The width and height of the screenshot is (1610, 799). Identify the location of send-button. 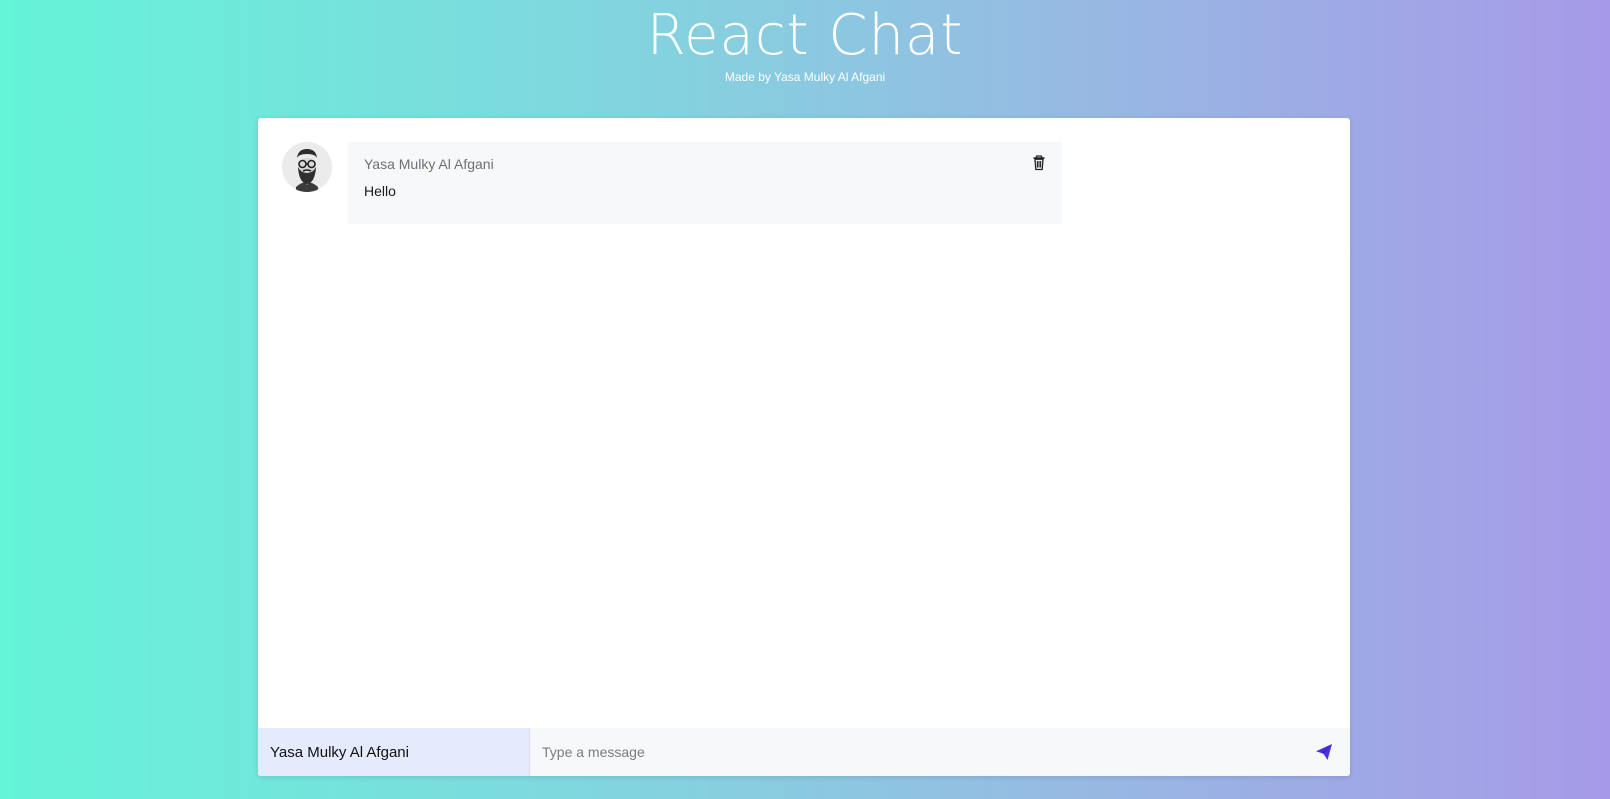
(1324, 752).